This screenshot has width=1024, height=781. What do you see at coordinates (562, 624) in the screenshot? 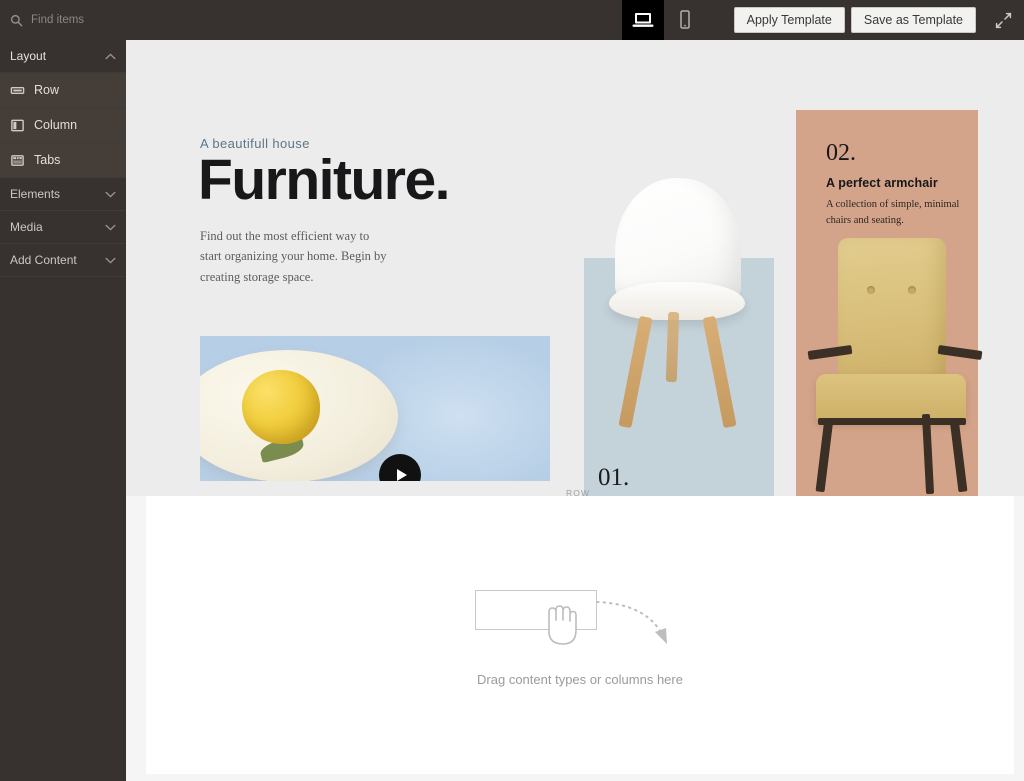
I see `hand-drag-icon` at bounding box center [562, 624].